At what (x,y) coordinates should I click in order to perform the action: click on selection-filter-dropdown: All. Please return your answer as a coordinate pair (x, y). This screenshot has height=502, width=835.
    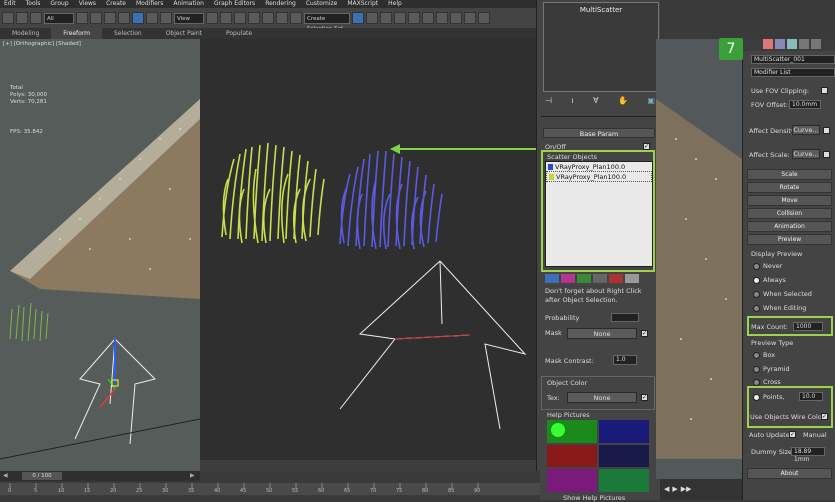
    Looking at the image, I should click on (59, 18).